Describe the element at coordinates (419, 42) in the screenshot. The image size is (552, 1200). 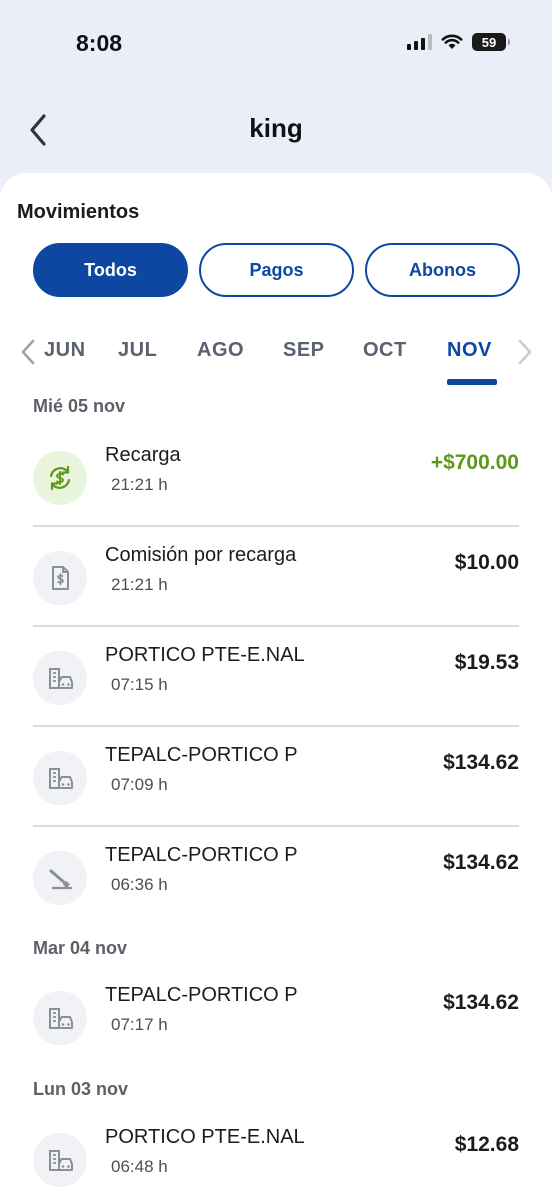
I see `cellular-signal-icon` at that location.